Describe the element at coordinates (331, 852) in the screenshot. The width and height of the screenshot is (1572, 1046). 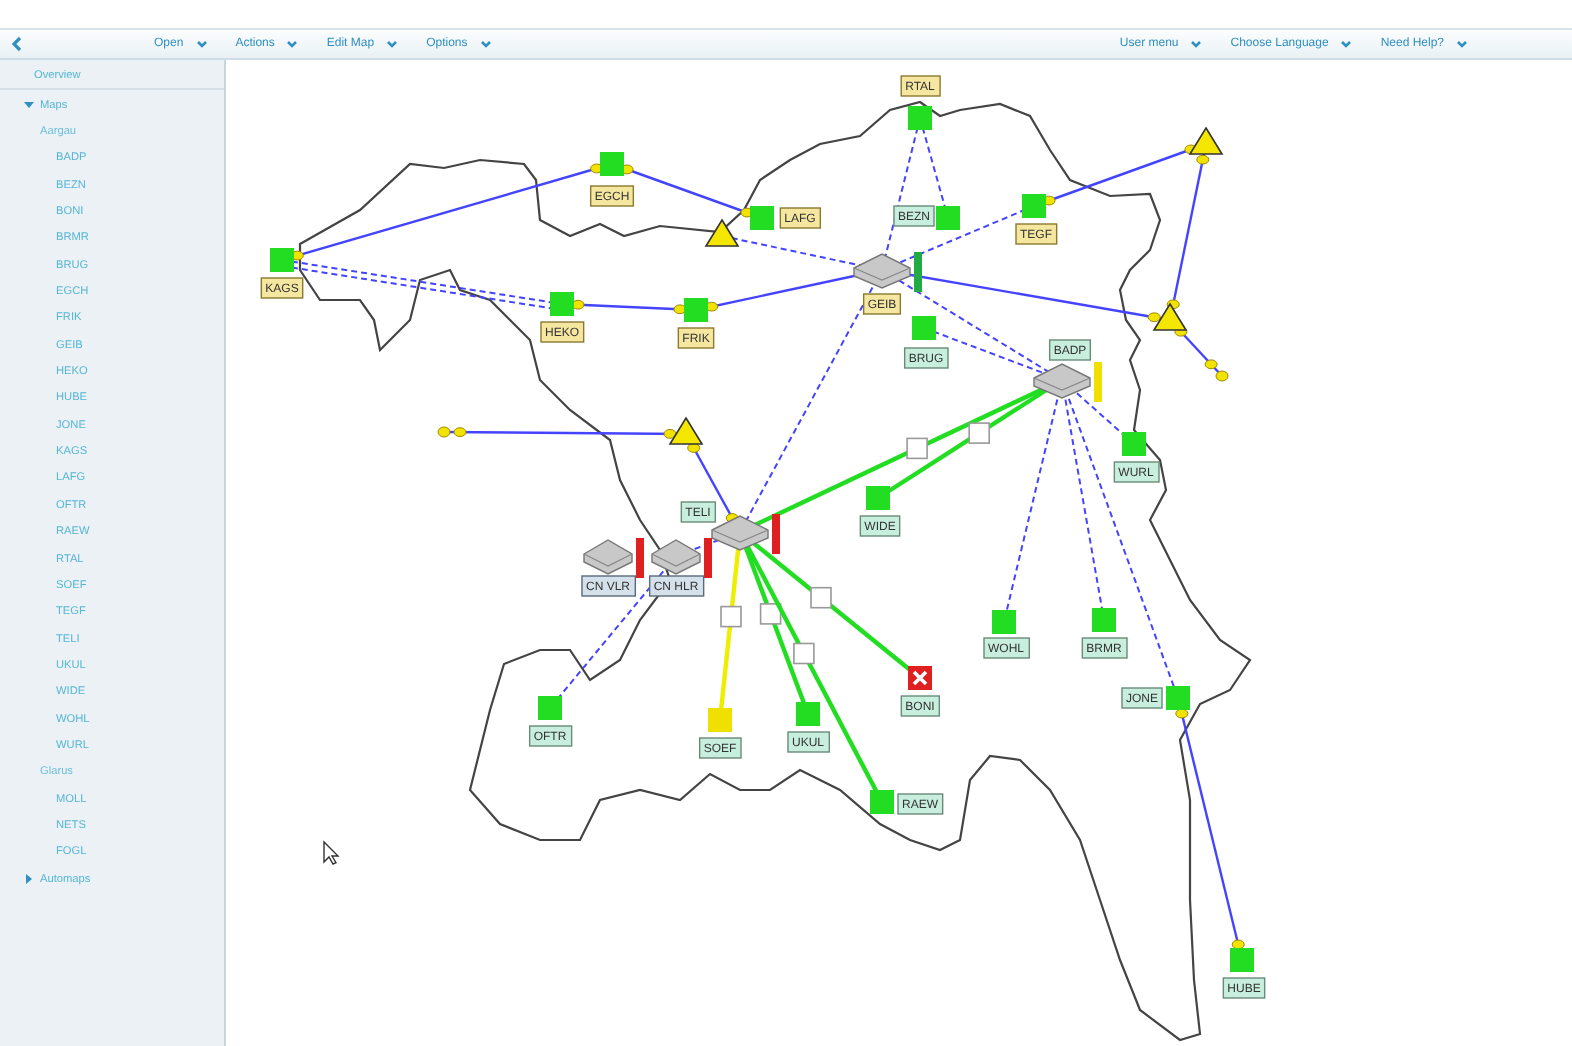
I see `cursor-icon` at that location.